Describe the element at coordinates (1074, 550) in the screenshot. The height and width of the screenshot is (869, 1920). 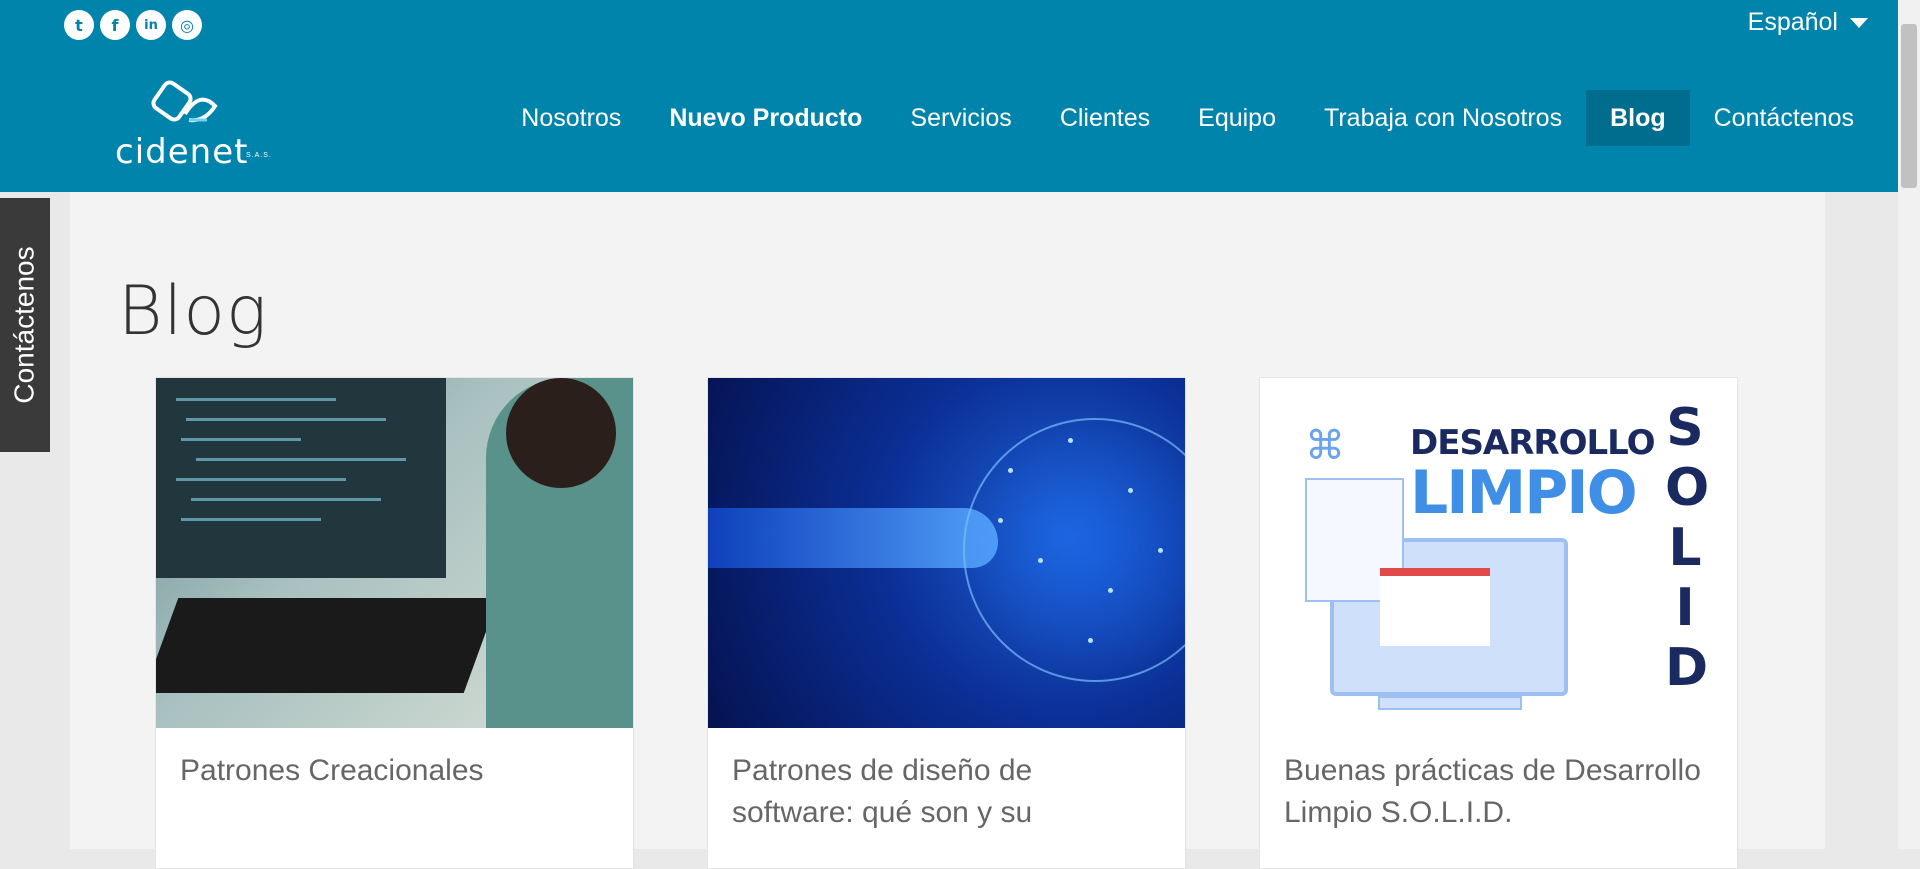
I see `globe-graphic` at that location.